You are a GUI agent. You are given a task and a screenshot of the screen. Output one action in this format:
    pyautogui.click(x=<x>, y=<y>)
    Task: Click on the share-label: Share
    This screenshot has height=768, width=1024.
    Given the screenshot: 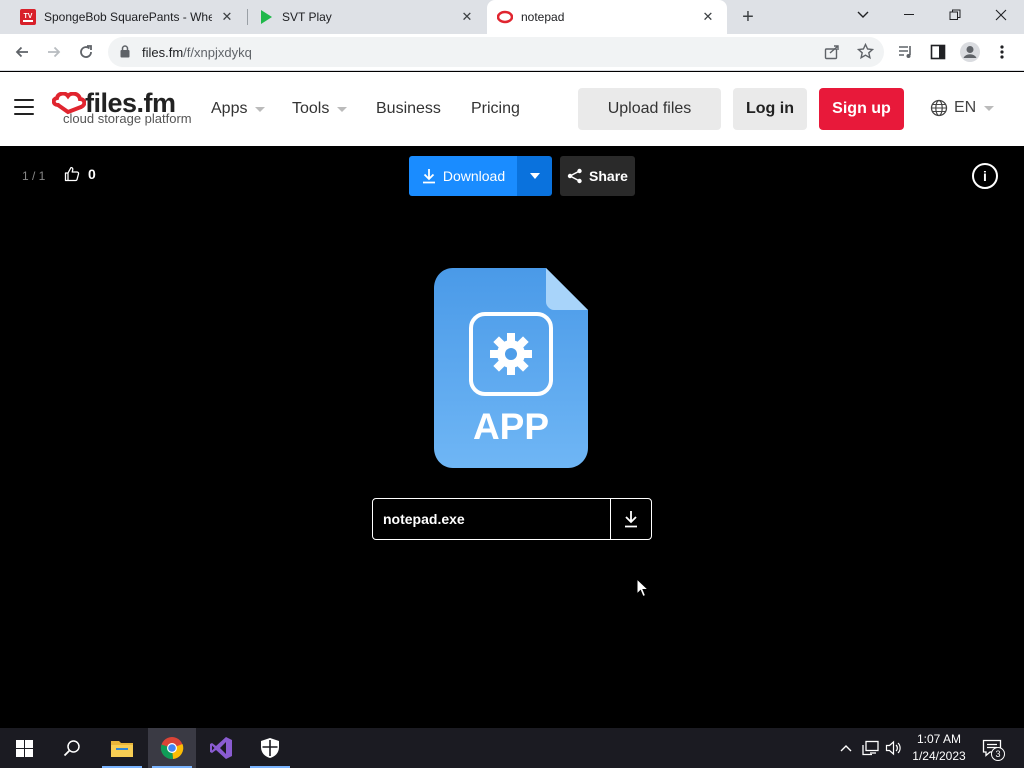 What is the action you would take?
    pyautogui.click(x=608, y=176)
    